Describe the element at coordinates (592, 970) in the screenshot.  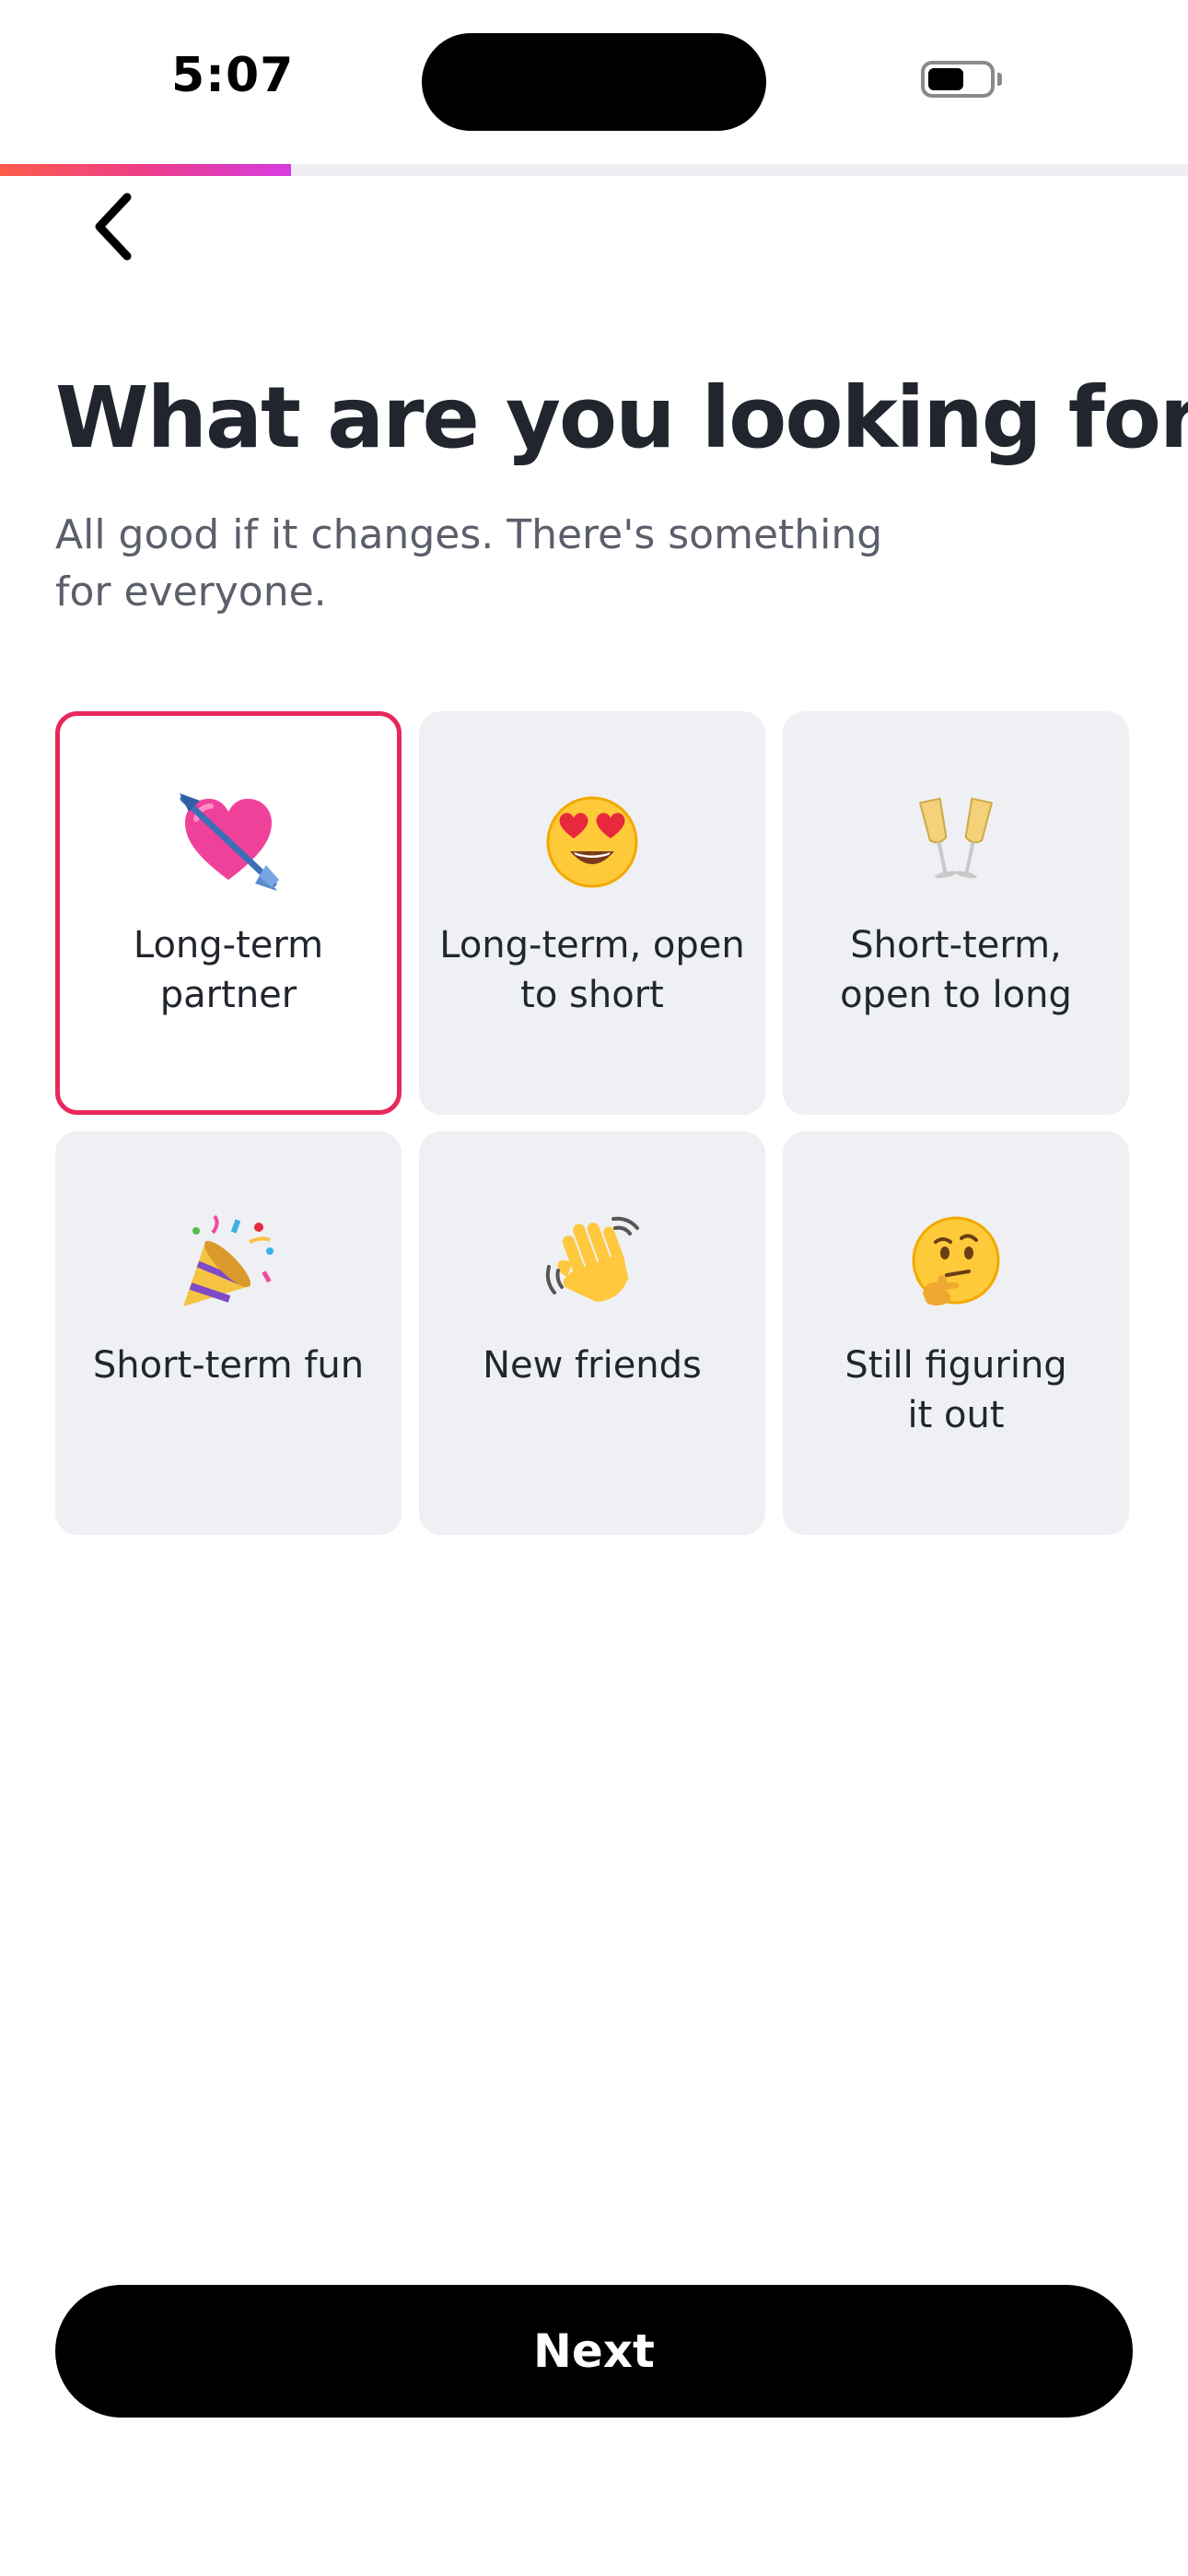
I see `option-label: Long-term, open to short` at that location.